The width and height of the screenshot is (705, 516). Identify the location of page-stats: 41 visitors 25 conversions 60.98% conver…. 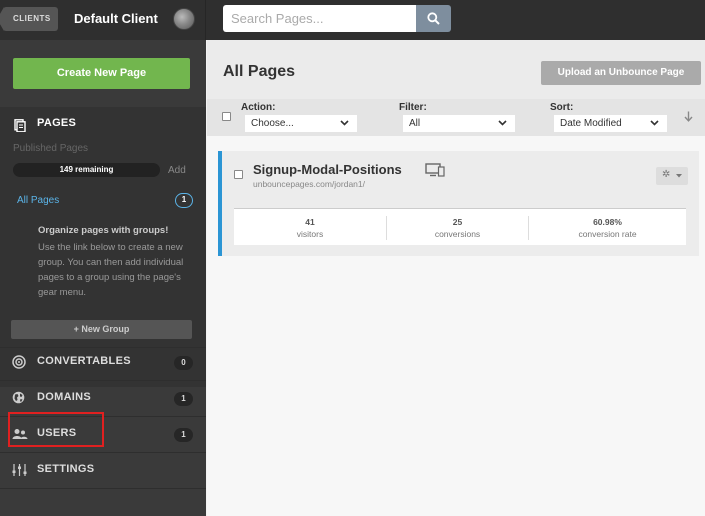
(460, 226).